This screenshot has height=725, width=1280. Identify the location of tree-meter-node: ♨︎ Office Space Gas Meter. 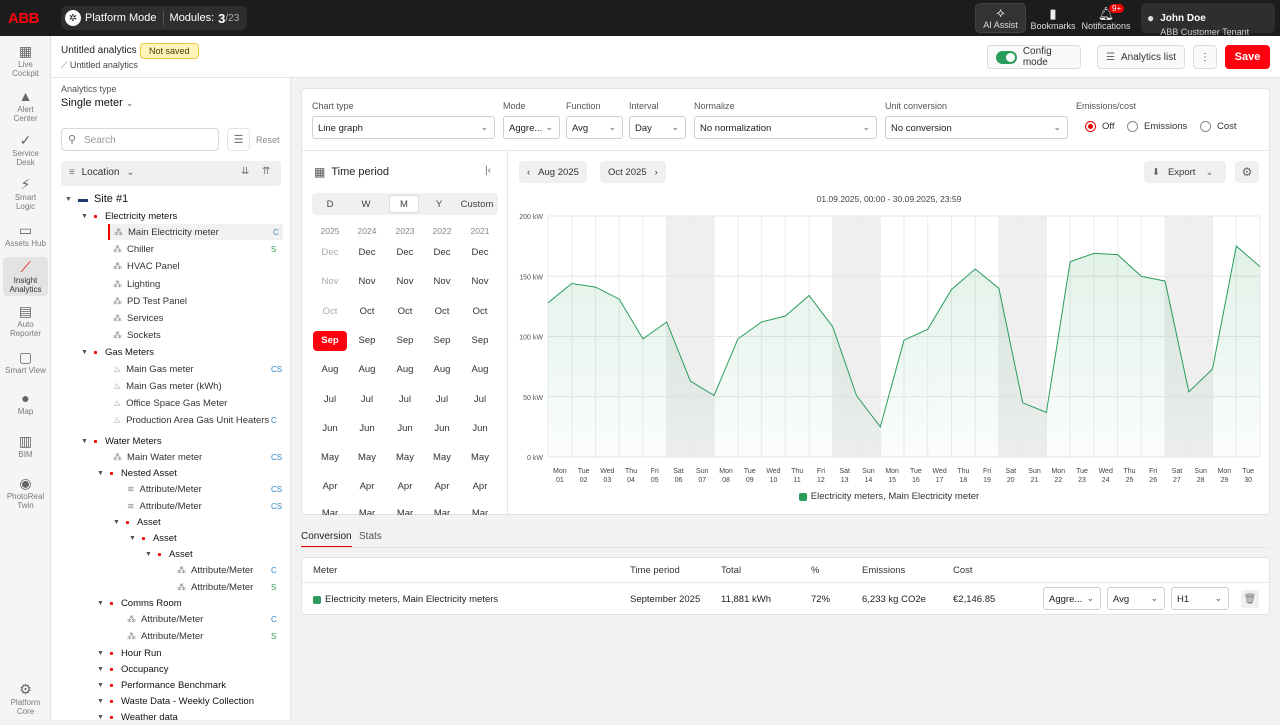
(198, 403).